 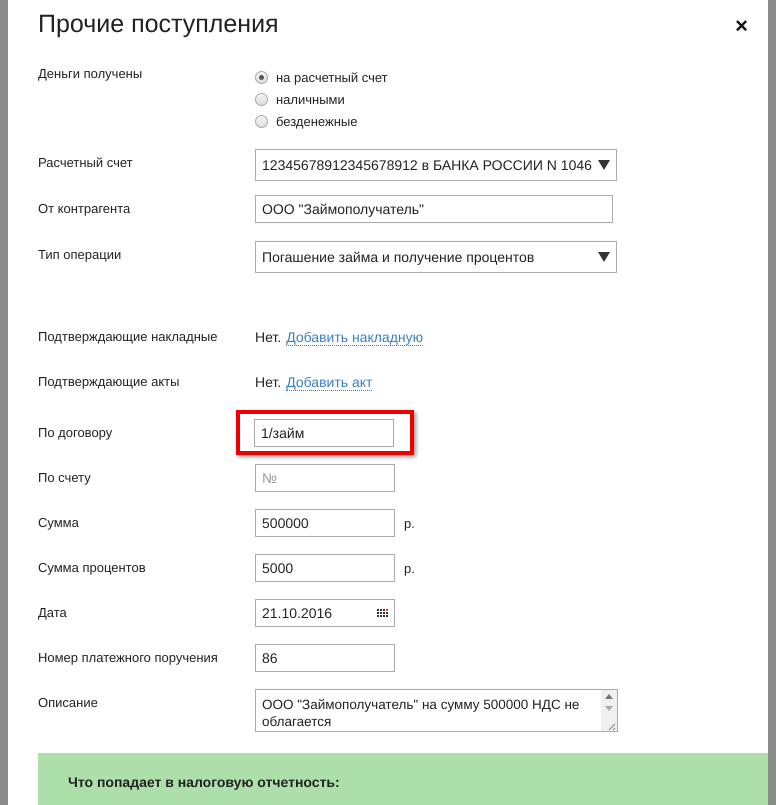 I want to click on close-button: ×, so click(x=741, y=26).